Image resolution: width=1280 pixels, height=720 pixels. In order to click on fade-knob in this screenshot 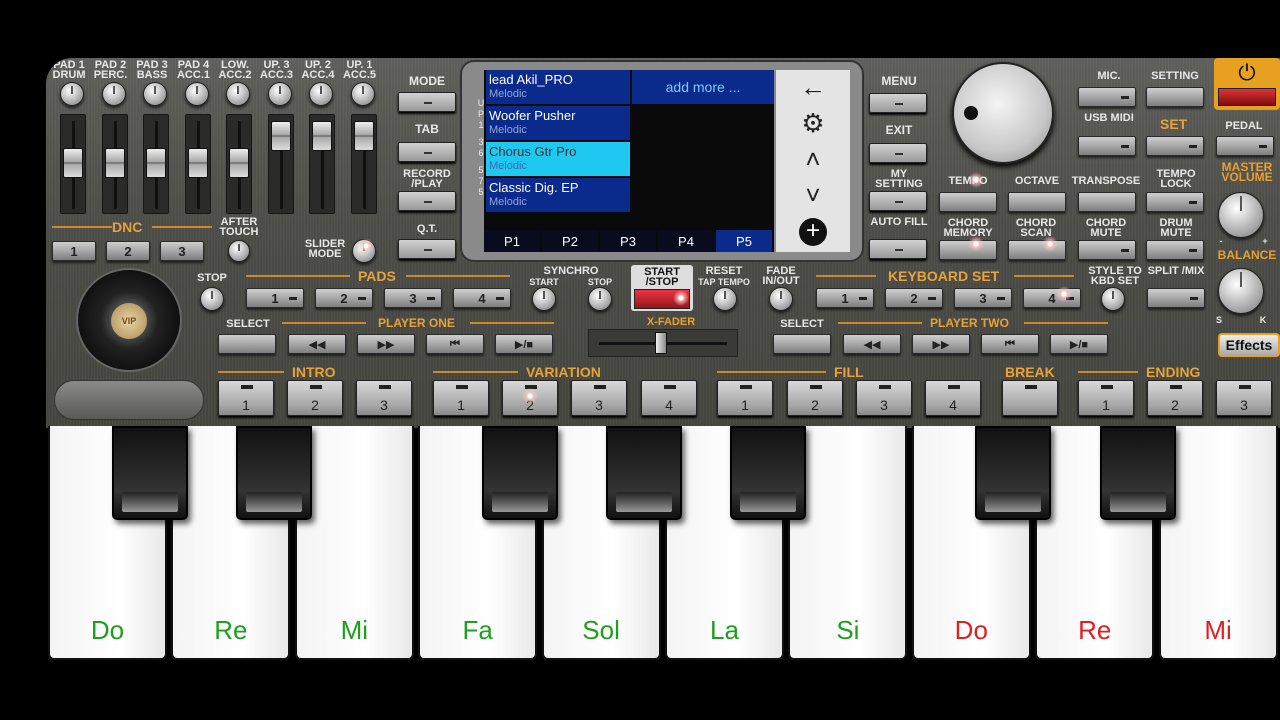, I will do `click(781, 299)`.